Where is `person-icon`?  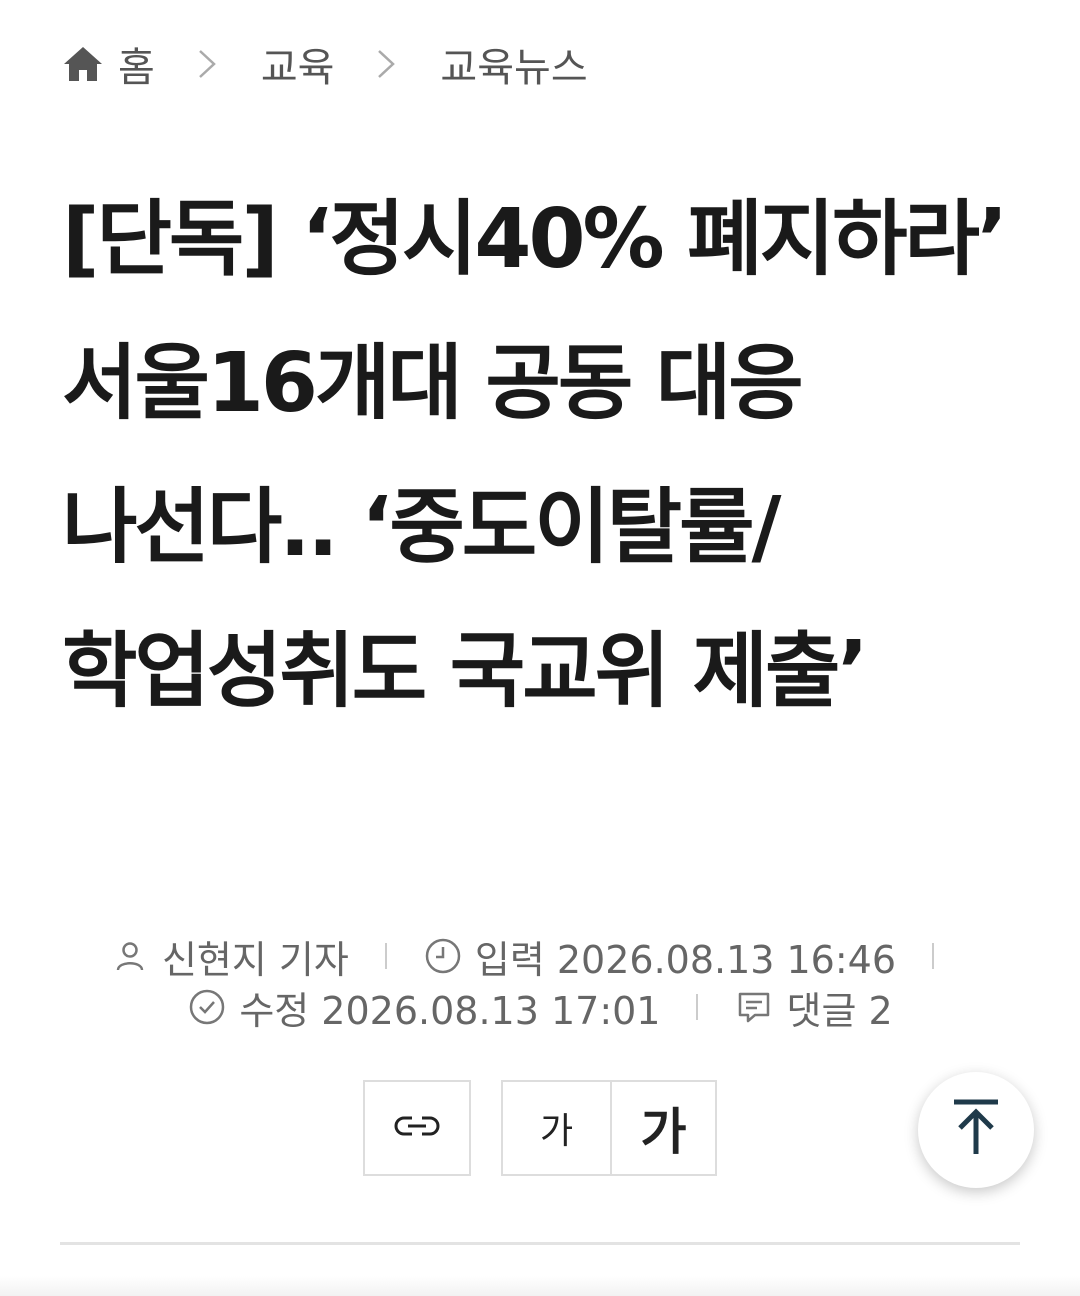
person-icon is located at coordinates (130, 956).